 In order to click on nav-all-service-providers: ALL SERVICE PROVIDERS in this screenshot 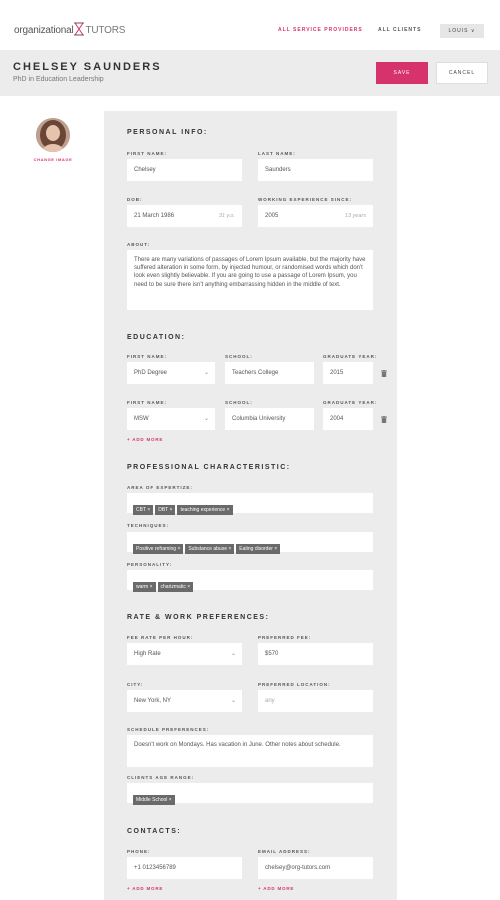, I will do `click(320, 30)`.